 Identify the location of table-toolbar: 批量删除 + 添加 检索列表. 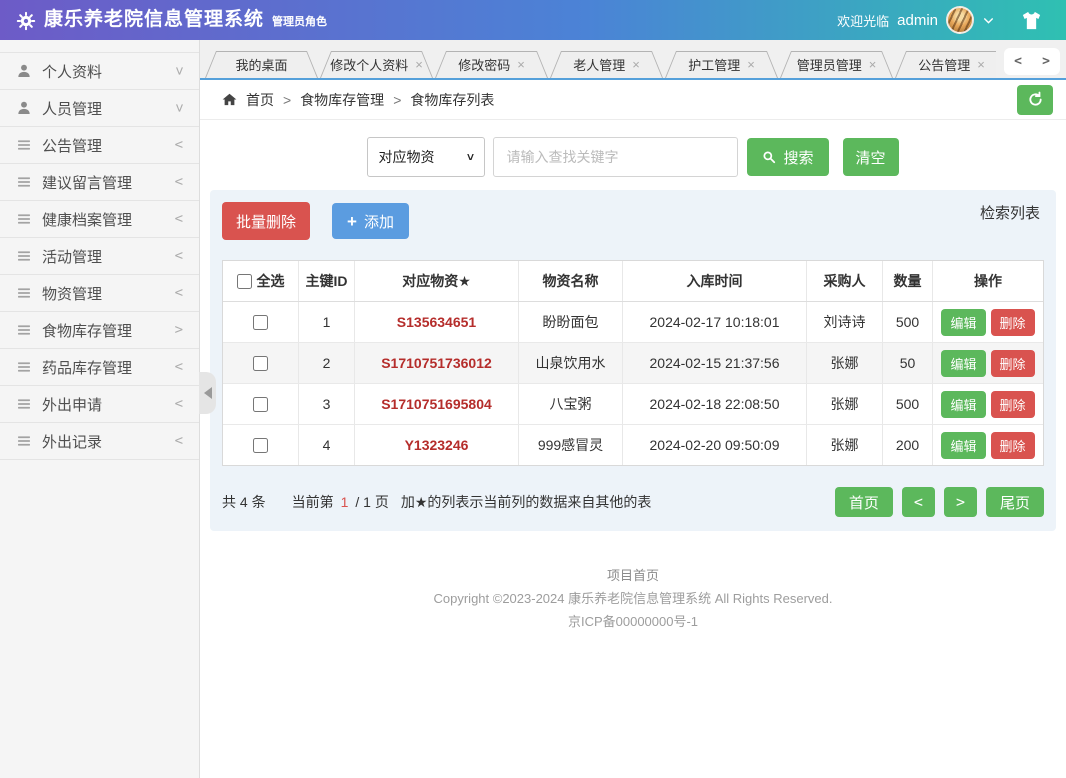
(633, 221).